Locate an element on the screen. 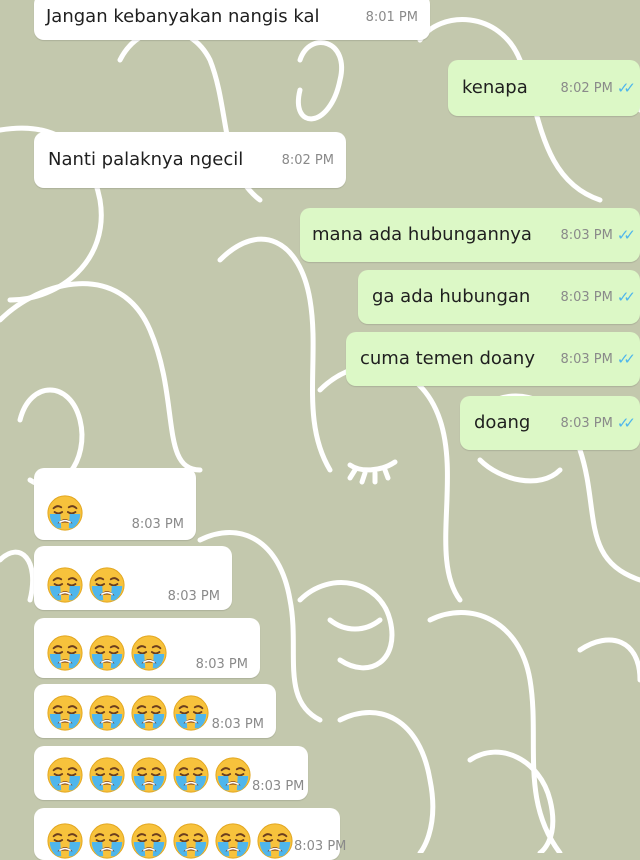 The image size is (640, 860). message-time: 8:01 PM is located at coordinates (391, 17).